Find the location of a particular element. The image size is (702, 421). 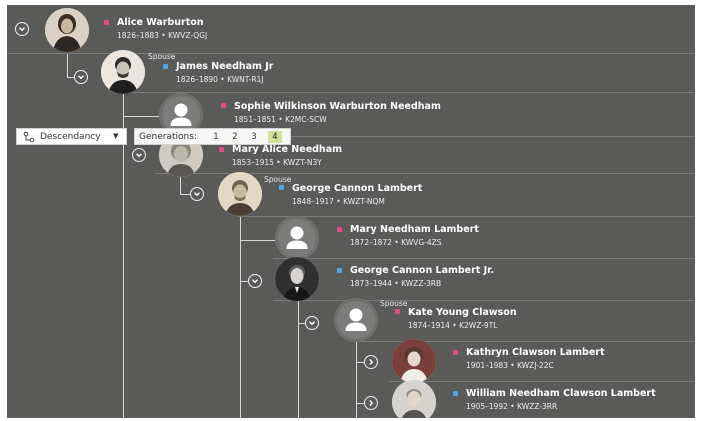

person-name: William Needham Clawson Lambert is located at coordinates (561, 393).